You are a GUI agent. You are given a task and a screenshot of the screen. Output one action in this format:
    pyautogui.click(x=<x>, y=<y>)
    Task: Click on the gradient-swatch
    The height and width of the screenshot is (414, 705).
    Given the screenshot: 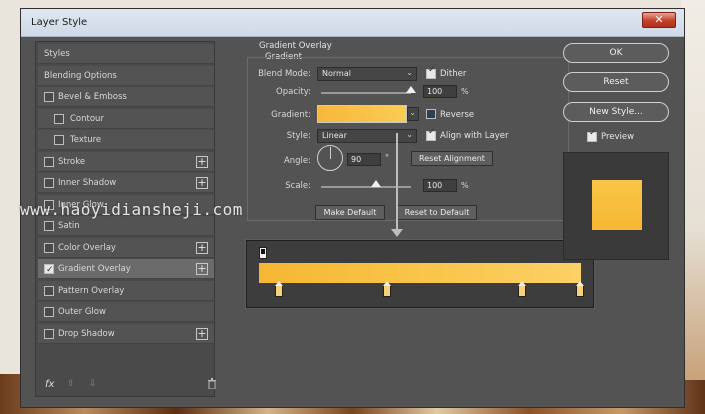 What is the action you would take?
    pyautogui.click(x=362, y=114)
    